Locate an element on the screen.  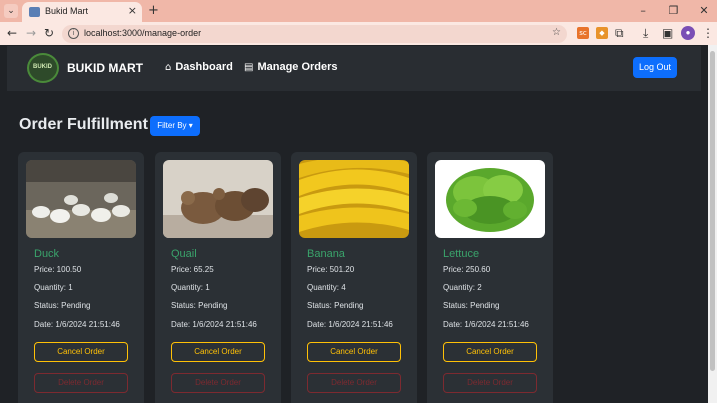
product-image-duck is located at coordinates (81, 199).